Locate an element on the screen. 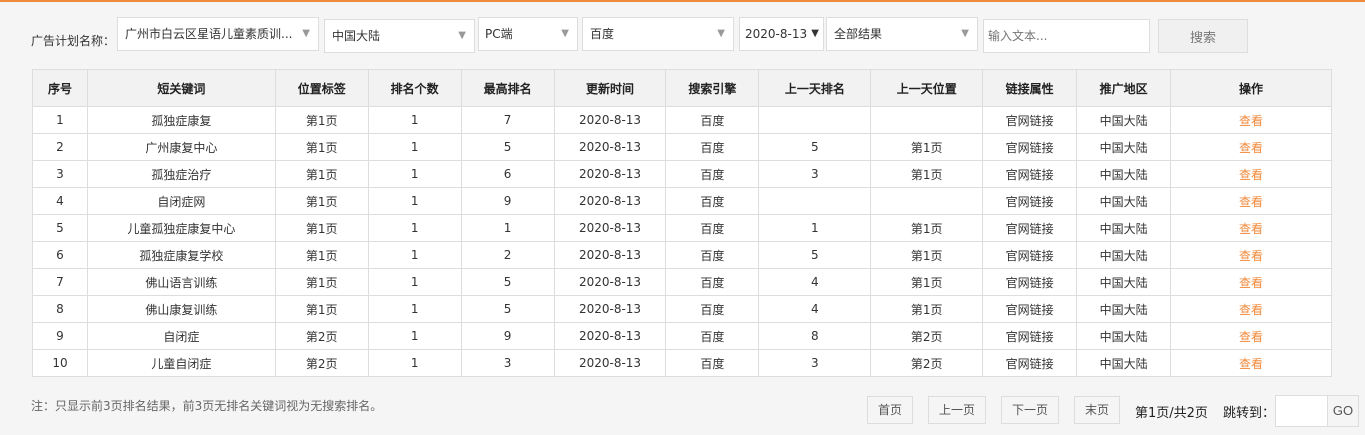 The width and height of the screenshot is (1365, 435). table-row: 6 孤独症康复学校 第1页 1 2 2020-8-13 百度 5 第1页 官网链接 中国大陆 查看 is located at coordinates (682, 255).